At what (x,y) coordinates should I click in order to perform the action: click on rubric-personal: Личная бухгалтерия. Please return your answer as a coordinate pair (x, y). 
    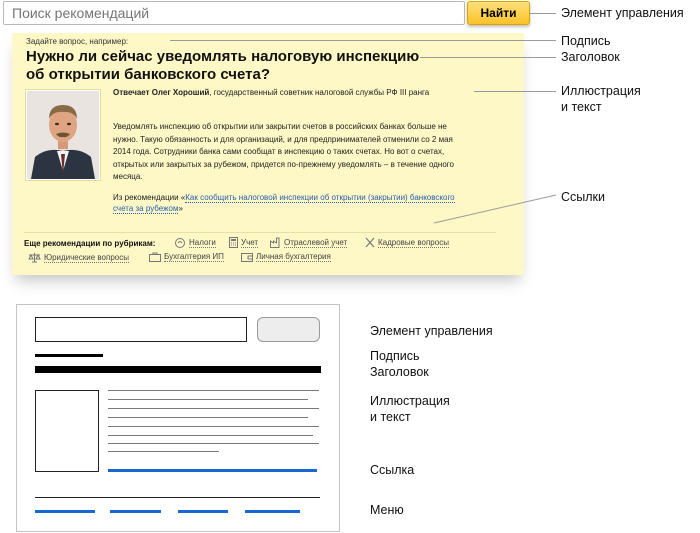
    Looking at the image, I should click on (286, 257).